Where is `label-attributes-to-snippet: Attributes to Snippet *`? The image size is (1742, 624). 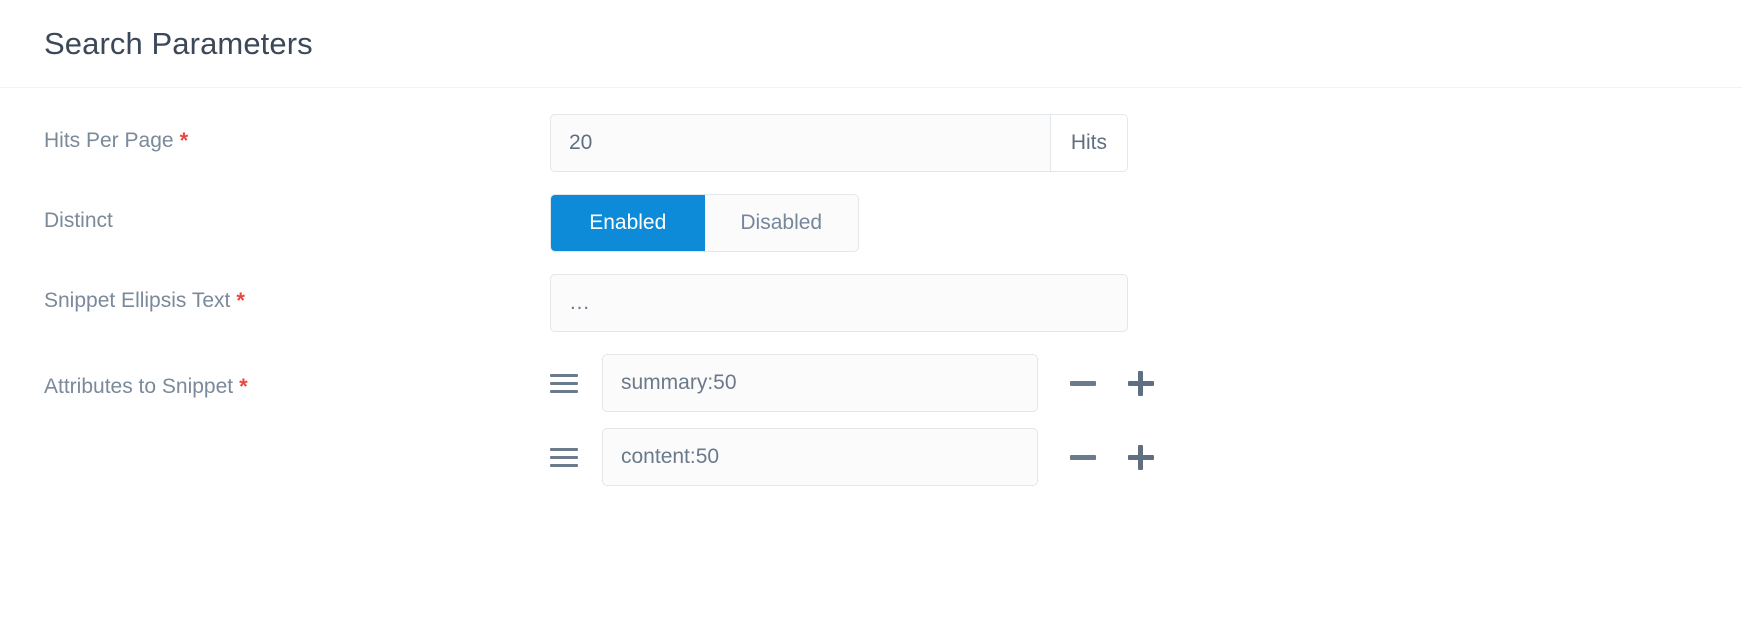
label-attributes-to-snippet: Attributes to Snippet * is located at coordinates (297, 376).